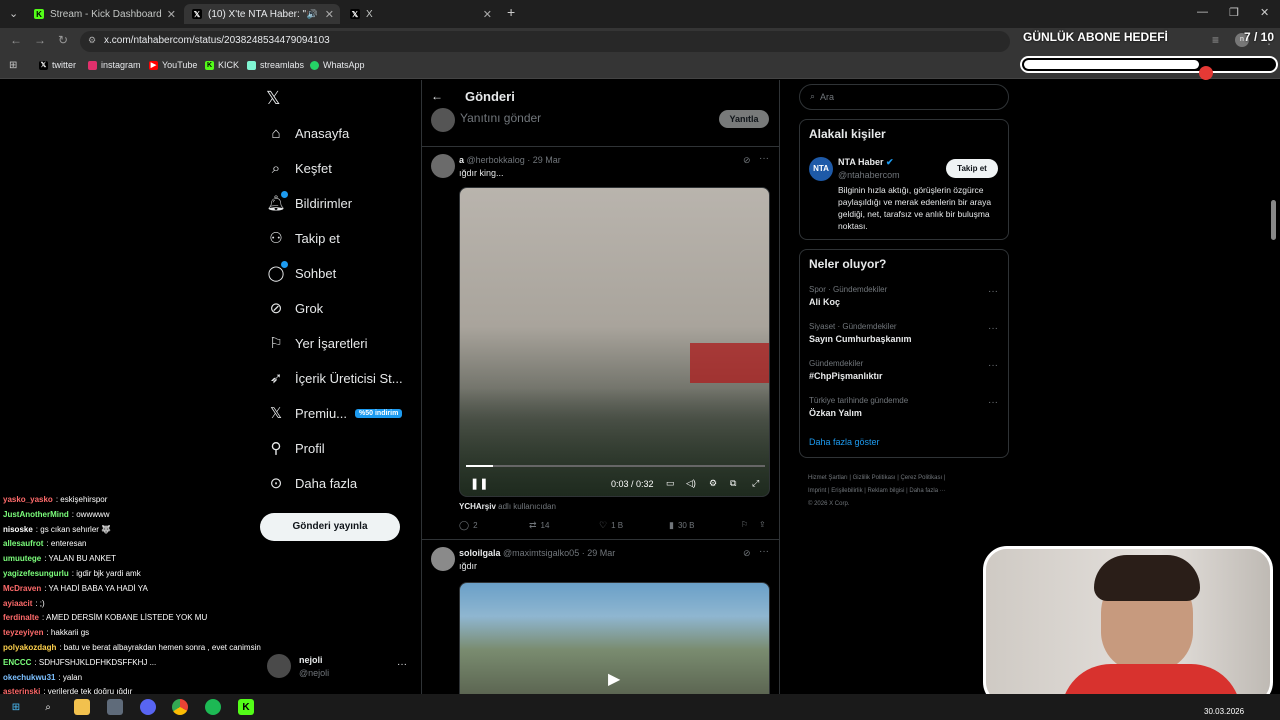  What do you see at coordinates (16, 707) in the screenshot?
I see `windows-icon: ⊞` at bounding box center [16, 707].